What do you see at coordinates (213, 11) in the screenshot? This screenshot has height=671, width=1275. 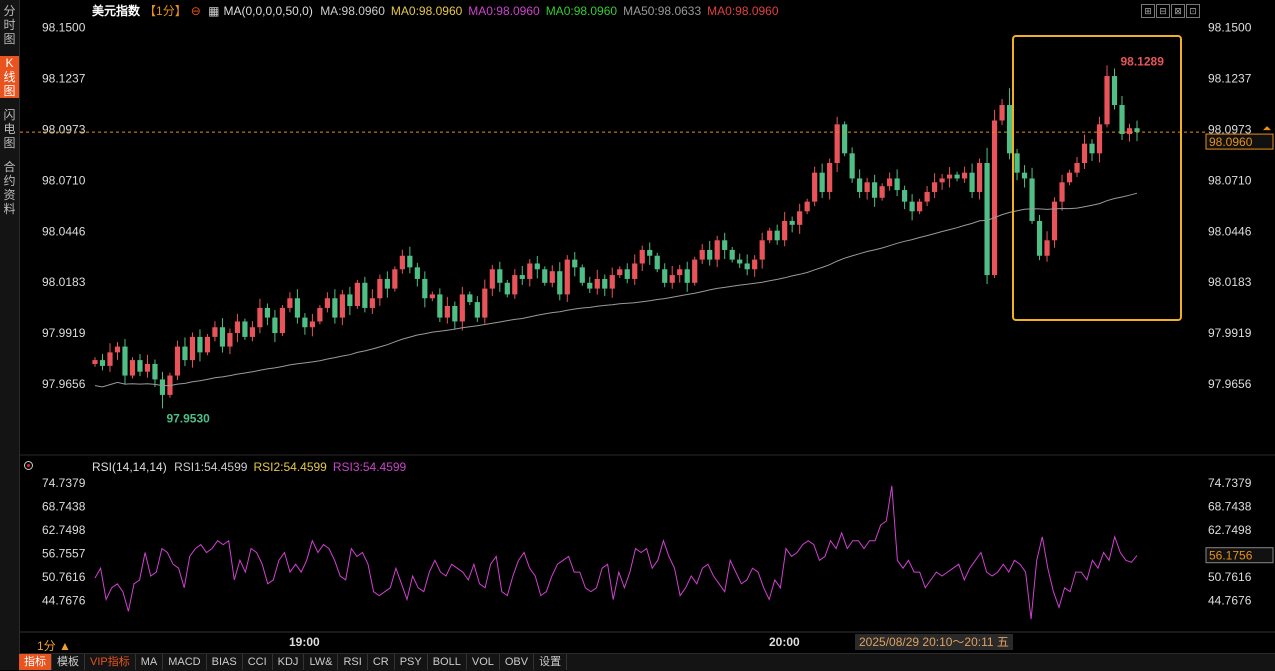 I see `ma-settings-icon: ▦` at bounding box center [213, 11].